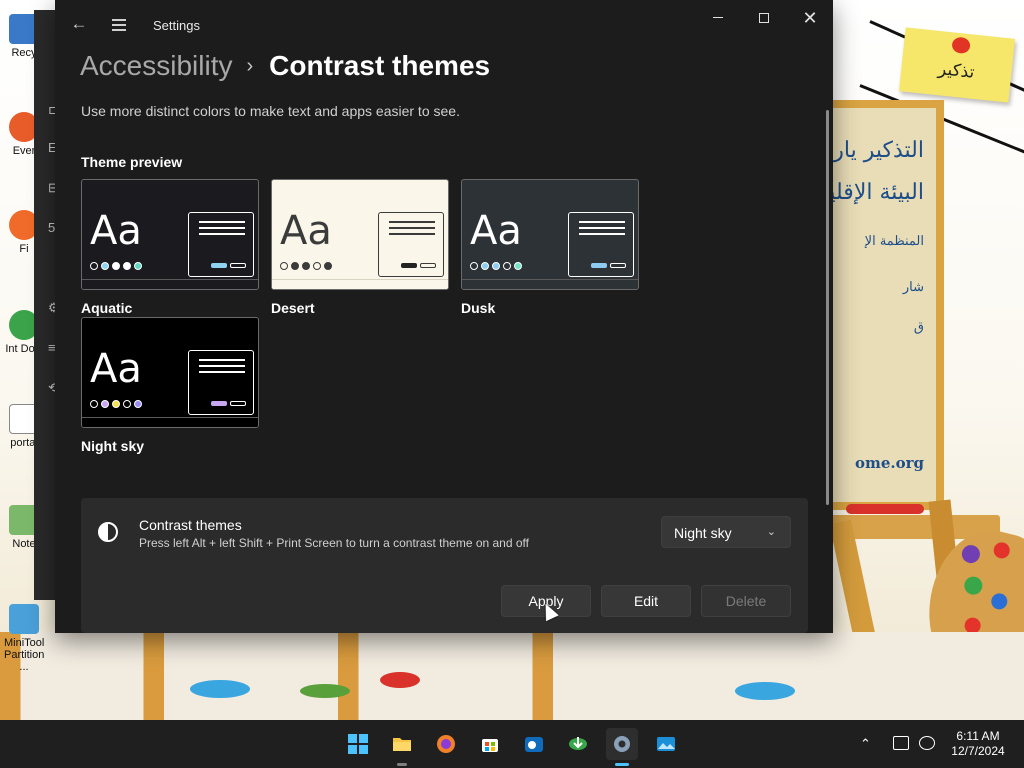 The image size is (1024, 768). I want to click on outlook-icon, so click(534, 744).